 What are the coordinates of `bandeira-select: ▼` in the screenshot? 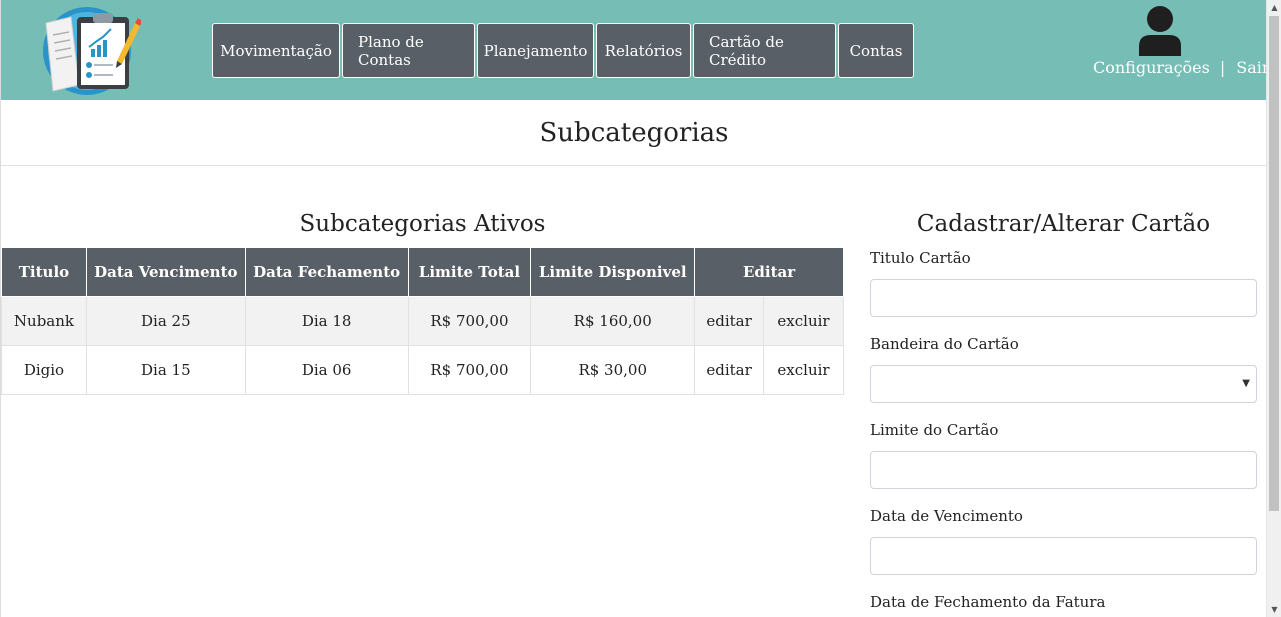 It's located at (1063, 384).